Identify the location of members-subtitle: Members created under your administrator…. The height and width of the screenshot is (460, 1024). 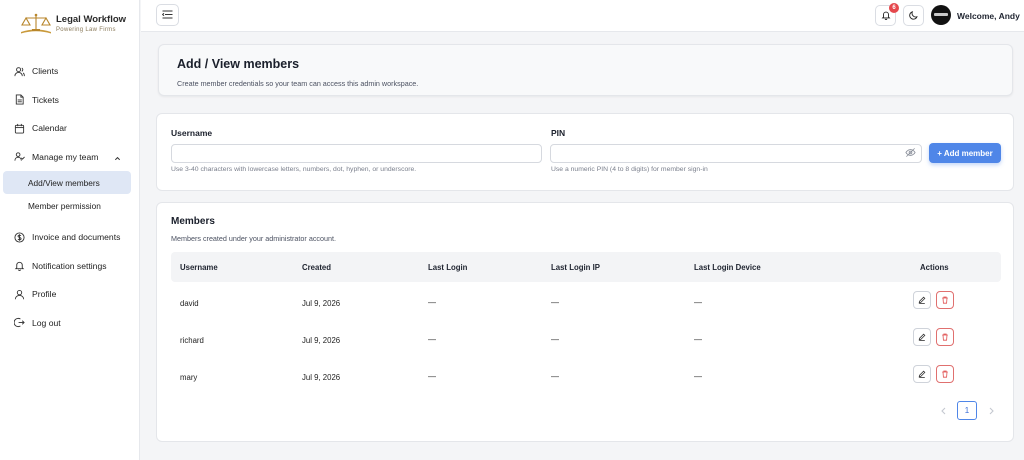
(253, 238).